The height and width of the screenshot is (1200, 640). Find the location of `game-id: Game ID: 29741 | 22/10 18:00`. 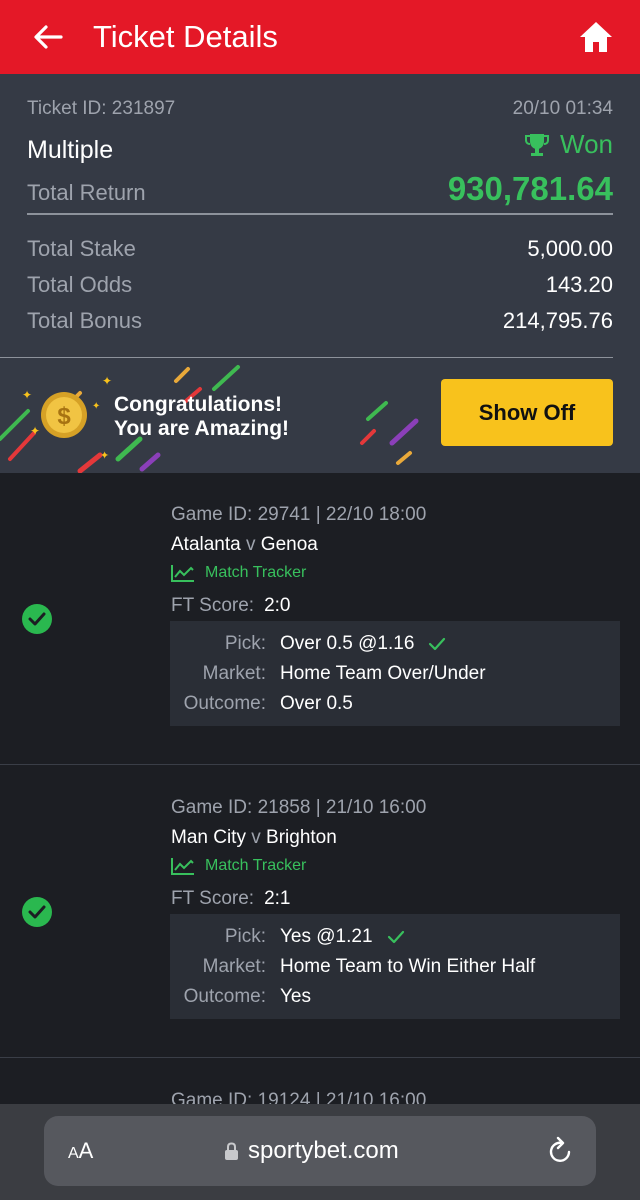

game-id: Game ID: 29741 | 22/10 18:00 is located at coordinates (299, 514).